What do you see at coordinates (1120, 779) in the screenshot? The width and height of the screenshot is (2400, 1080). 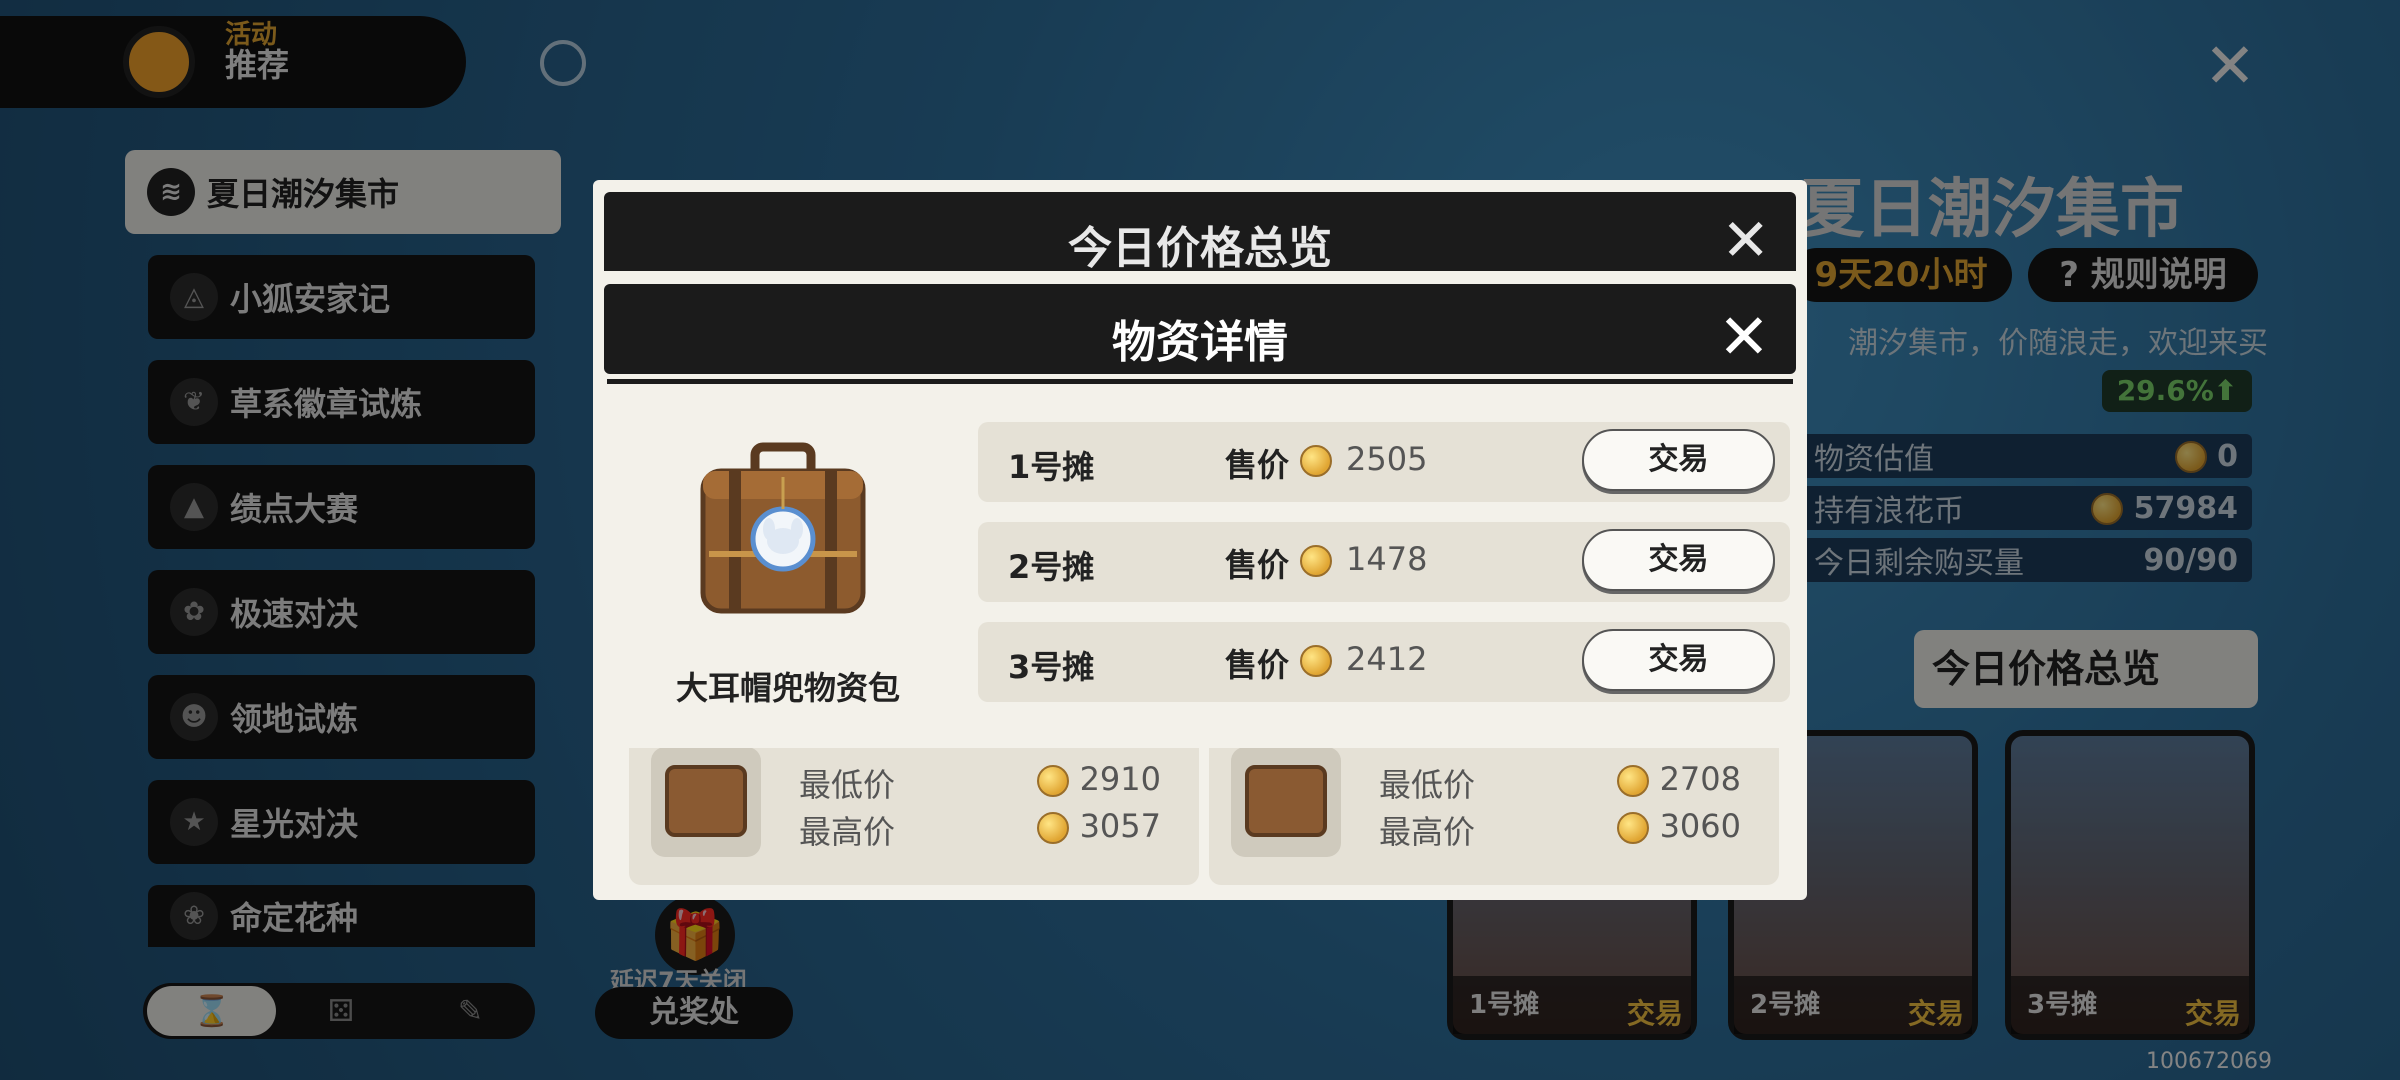 I see `min-price-value: 2910` at bounding box center [1120, 779].